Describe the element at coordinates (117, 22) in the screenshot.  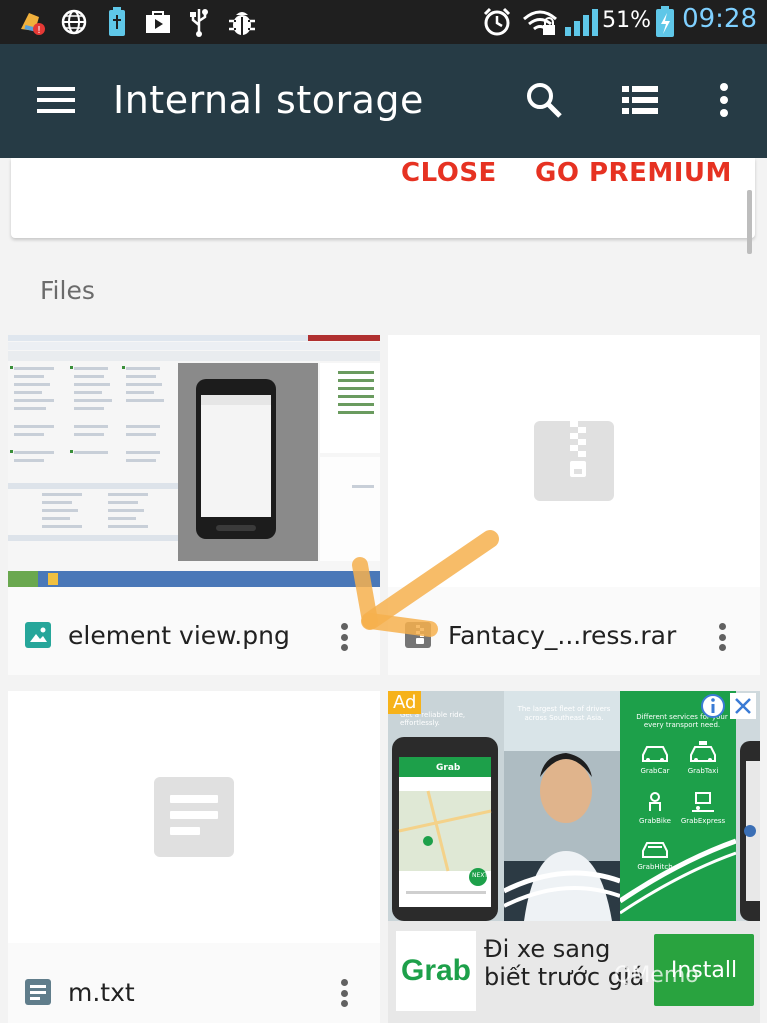
I see `usb-battery-icon` at that location.